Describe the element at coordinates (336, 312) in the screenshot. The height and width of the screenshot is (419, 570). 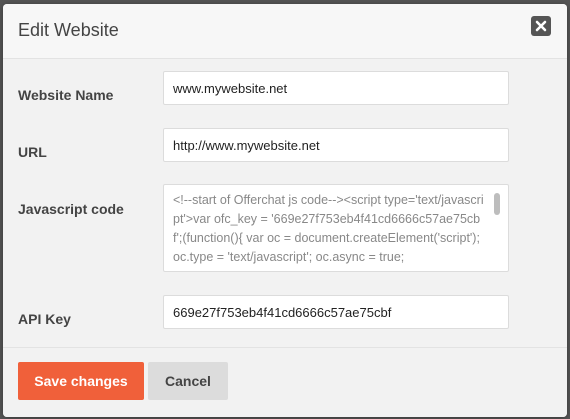
I see `api-key-input` at that location.